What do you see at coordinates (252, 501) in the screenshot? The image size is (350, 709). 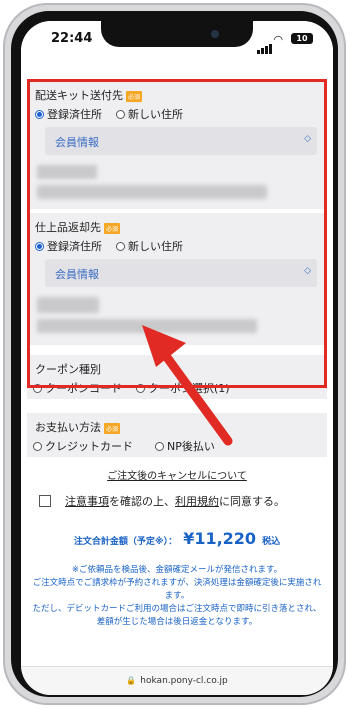 I see `agree-text-2: に同意する。` at bounding box center [252, 501].